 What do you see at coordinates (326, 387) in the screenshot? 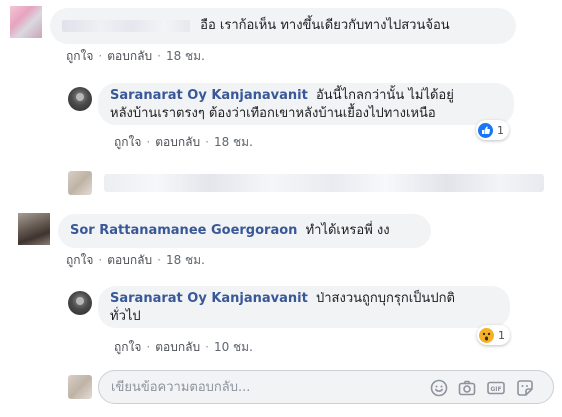
I see `reply-input: เขียนข้อความตอบกลับ... GIF` at bounding box center [326, 387].